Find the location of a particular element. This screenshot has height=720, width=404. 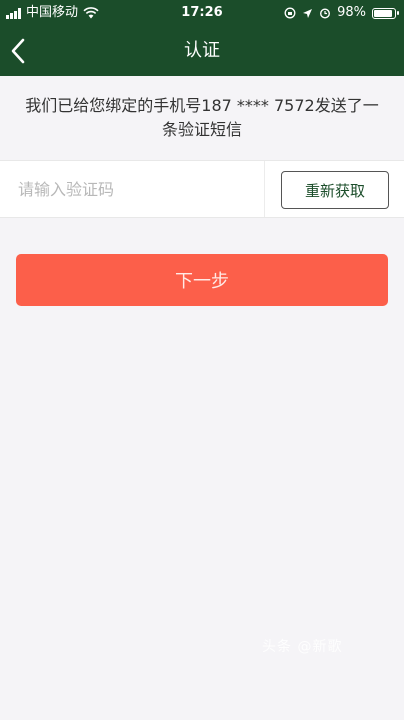

verification-code-row: 重新获取 is located at coordinates (202, 189).